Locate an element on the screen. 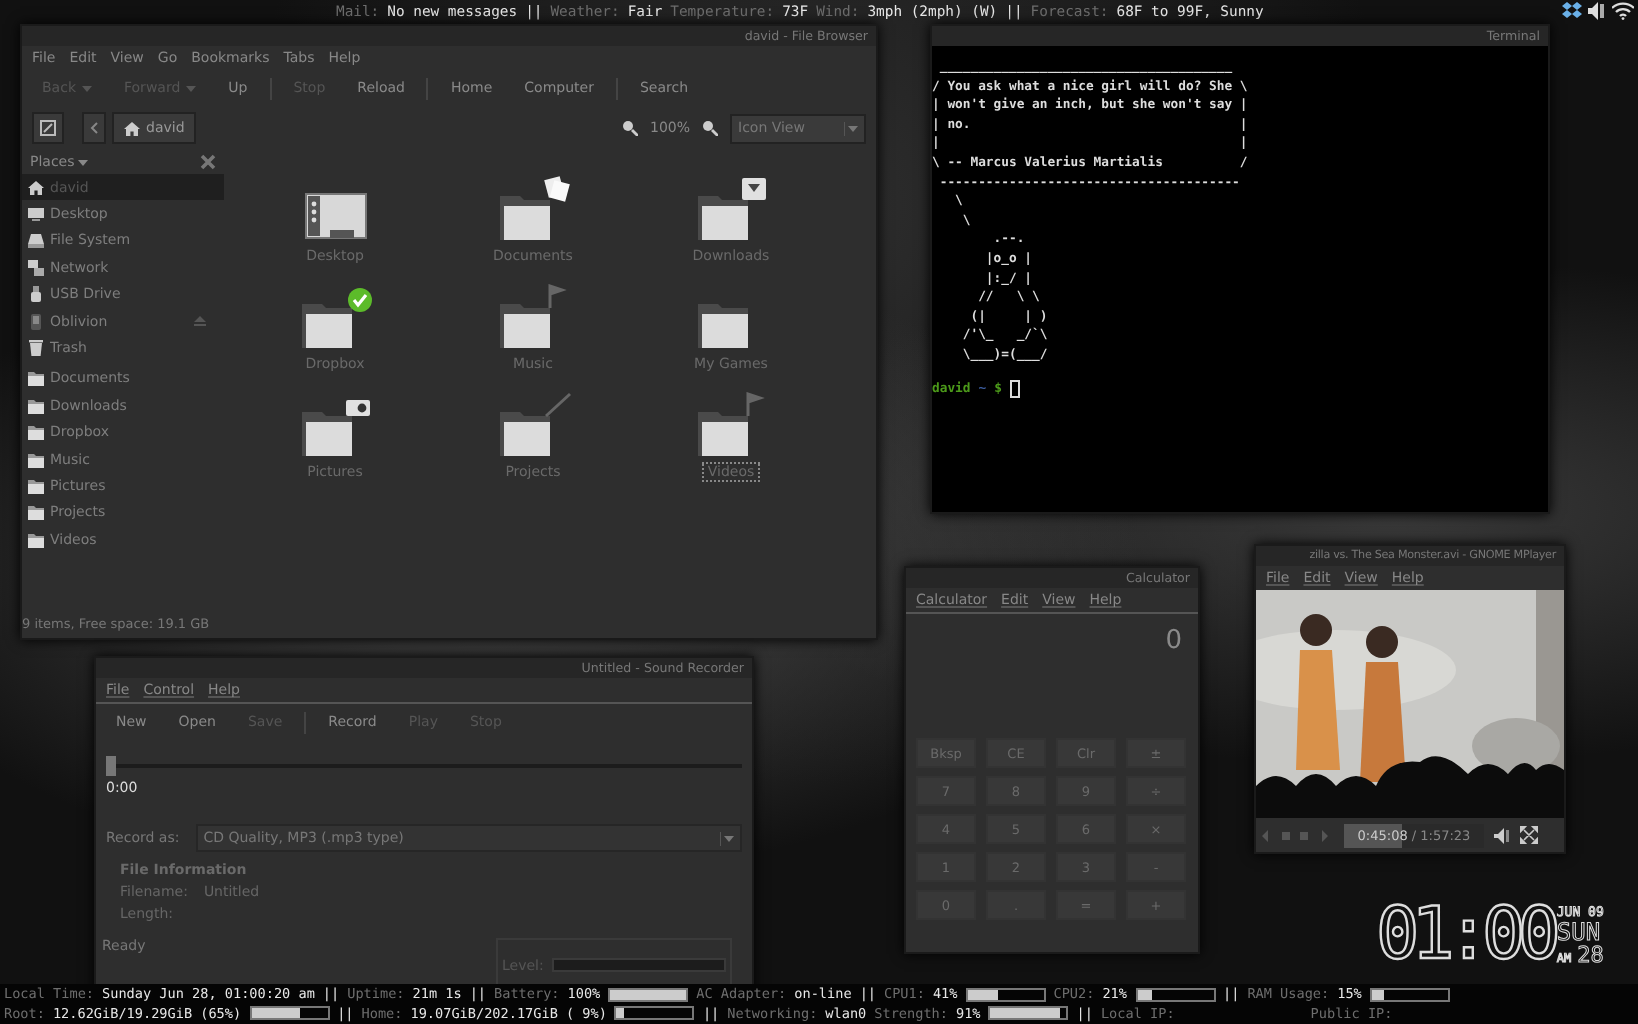 This screenshot has height=1024, width=1638. slider-thumb is located at coordinates (111, 766).